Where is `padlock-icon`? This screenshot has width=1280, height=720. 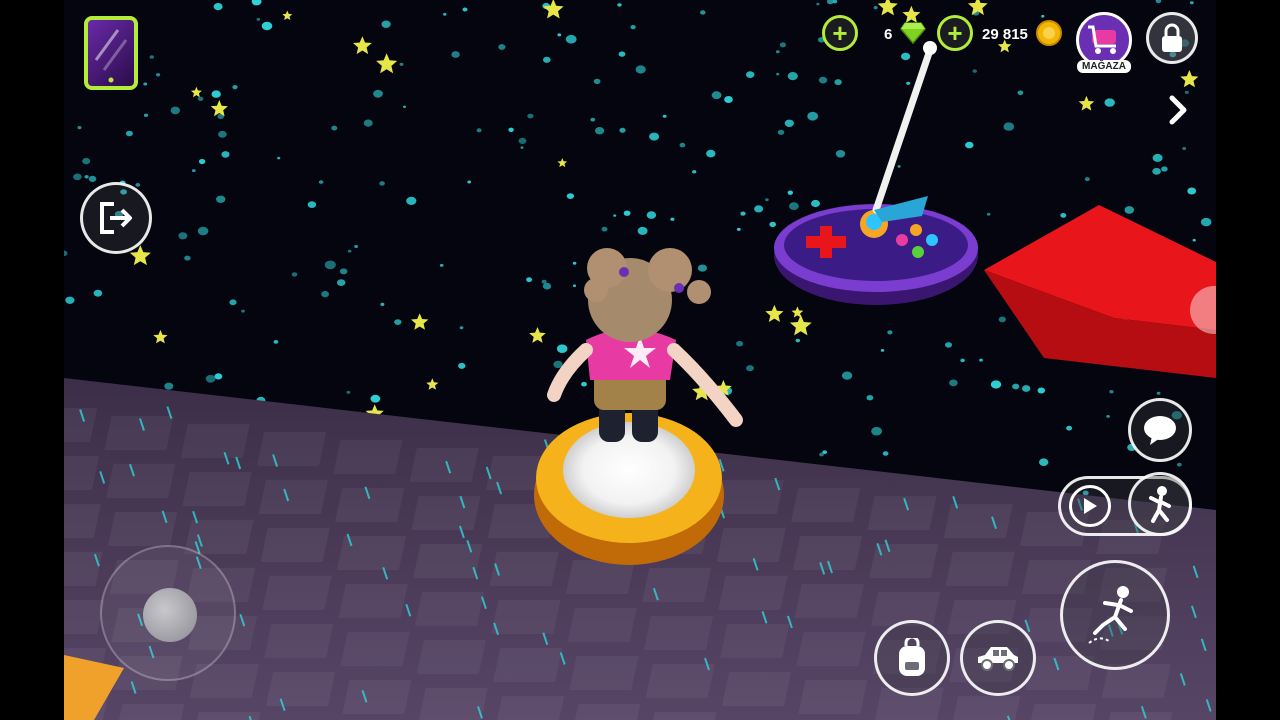 padlock-icon is located at coordinates (1172, 37).